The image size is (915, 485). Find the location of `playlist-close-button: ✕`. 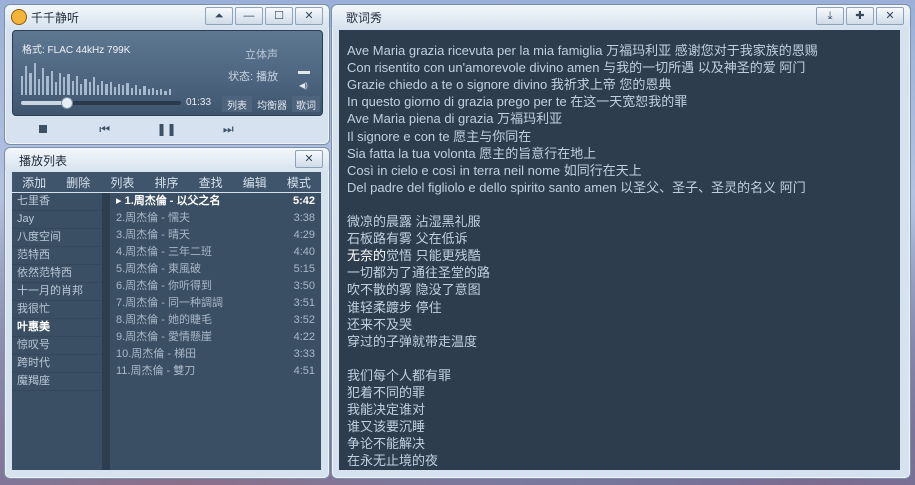

playlist-close-button: ✕ is located at coordinates (309, 159).